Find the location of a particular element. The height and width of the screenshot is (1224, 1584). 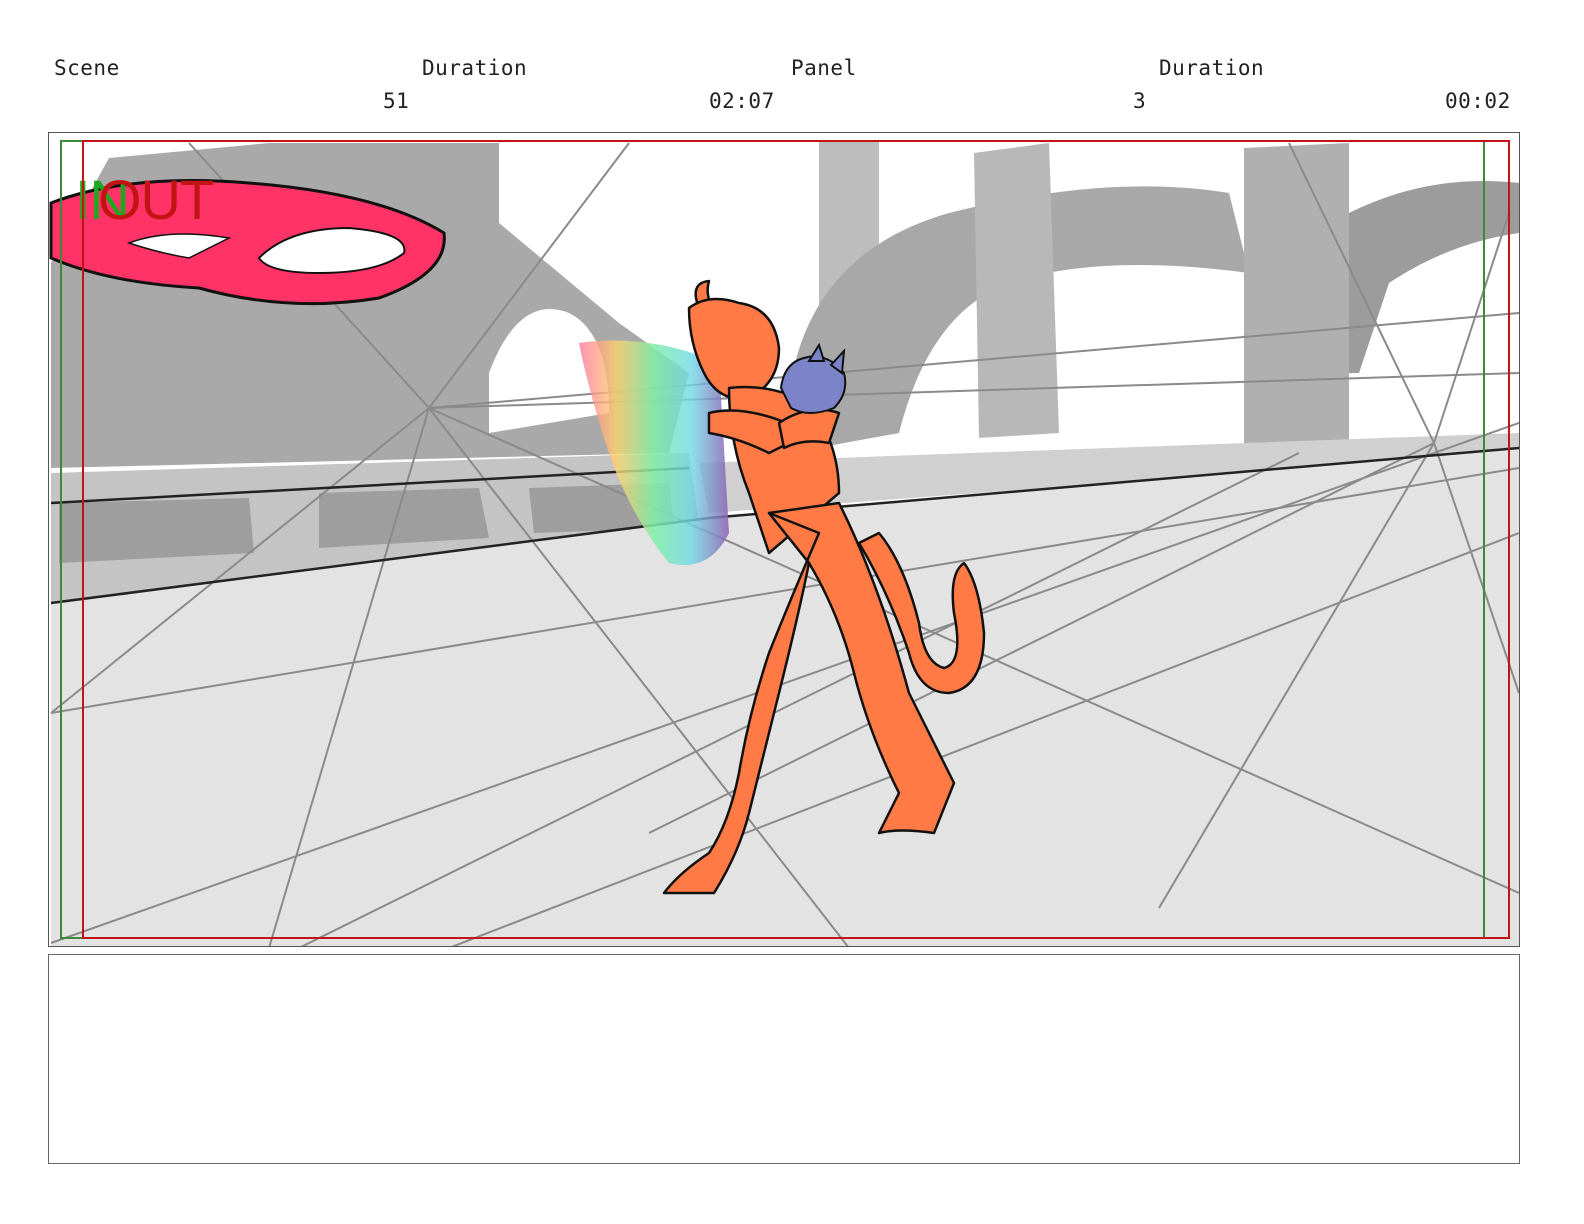

scene-number: 51 is located at coordinates (396, 101).